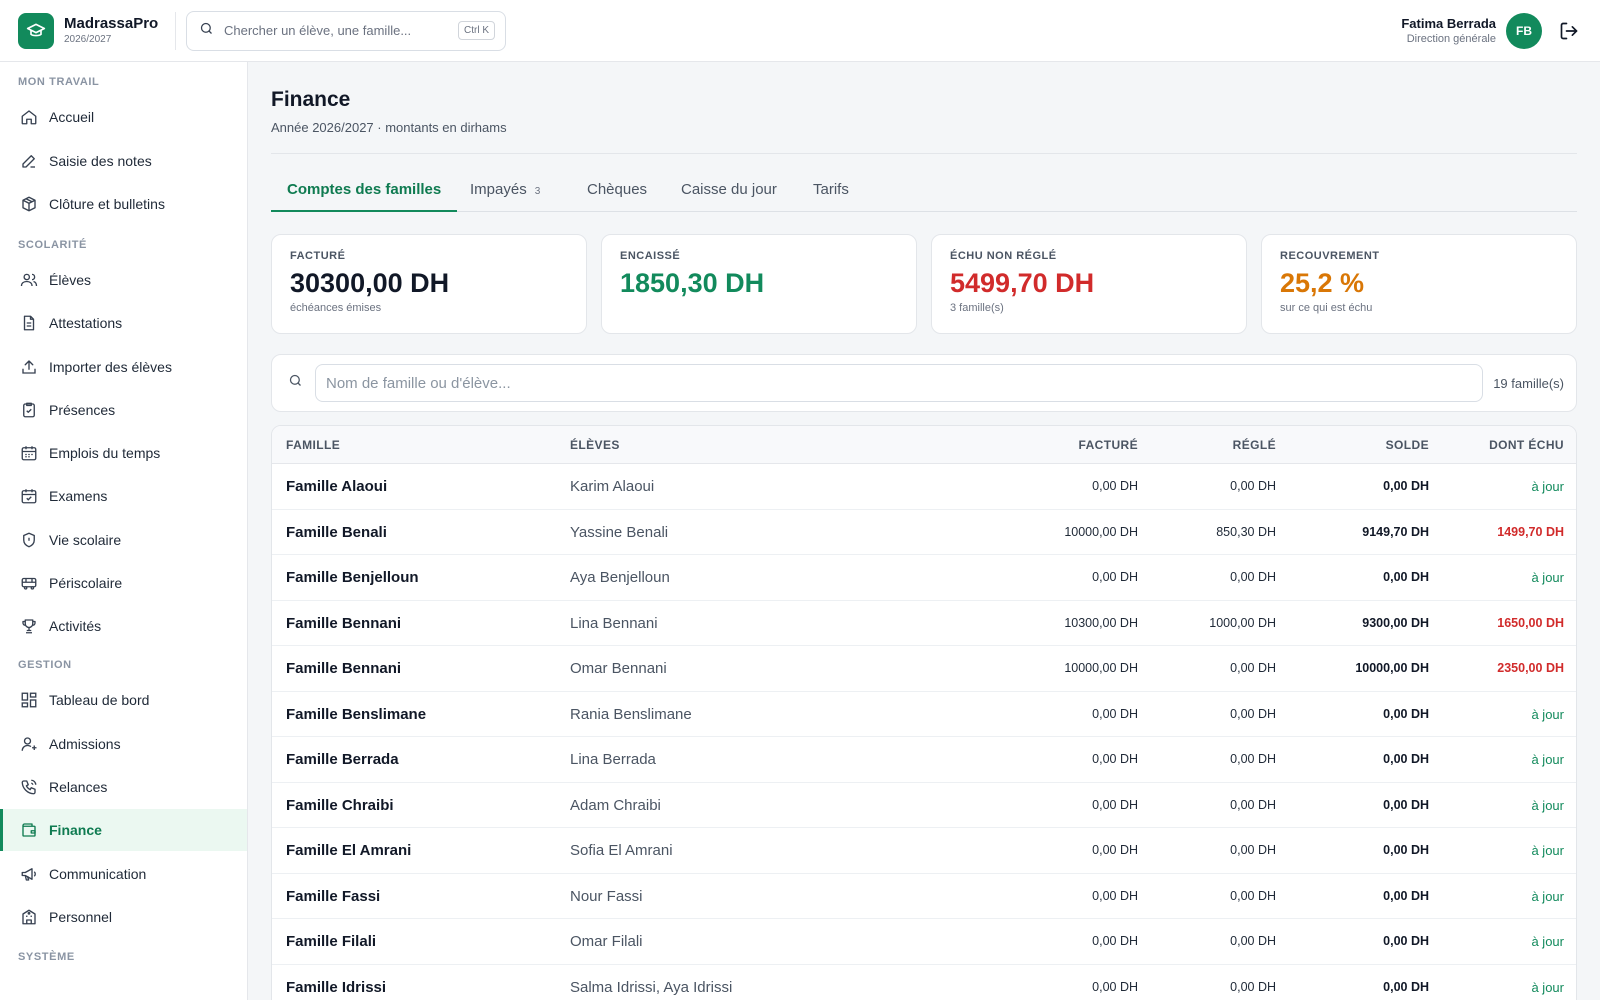 The width and height of the screenshot is (1600, 1000). Describe the element at coordinates (111, 23) in the screenshot. I see `app-name: MadrassaPro` at that location.